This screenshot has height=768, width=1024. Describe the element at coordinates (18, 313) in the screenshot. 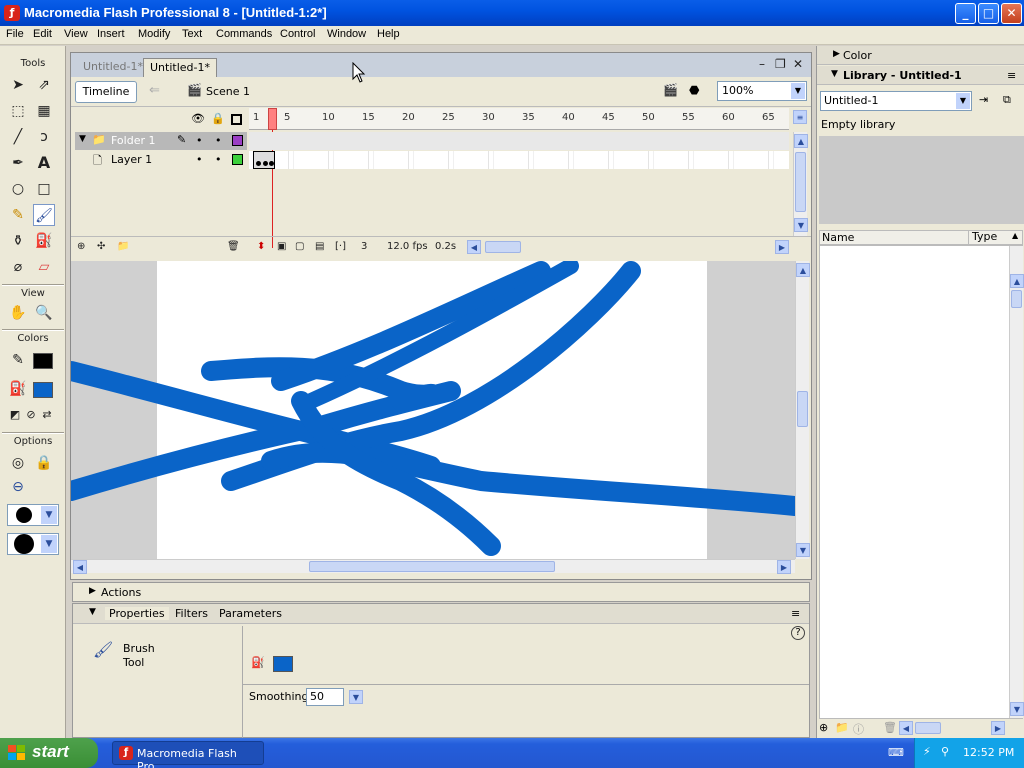

I see `hand-icon: ✋` at that location.